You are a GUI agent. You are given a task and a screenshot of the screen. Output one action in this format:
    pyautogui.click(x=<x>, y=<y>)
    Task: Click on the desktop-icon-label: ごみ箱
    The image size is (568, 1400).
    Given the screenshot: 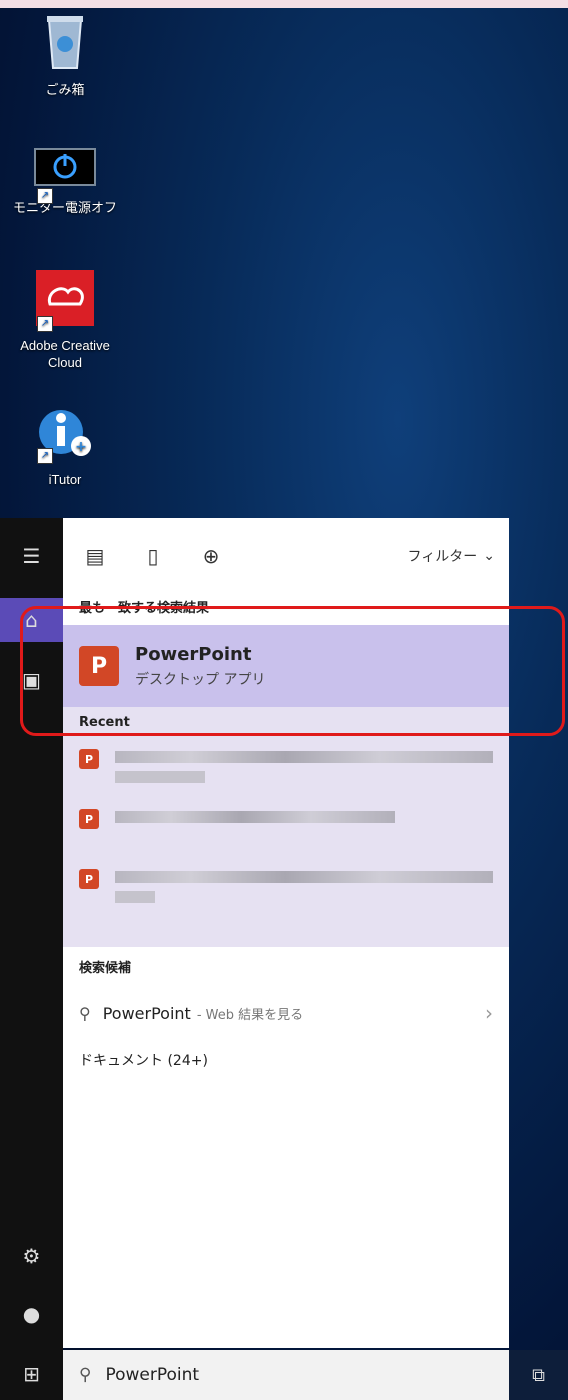 What is the action you would take?
    pyautogui.click(x=65, y=89)
    